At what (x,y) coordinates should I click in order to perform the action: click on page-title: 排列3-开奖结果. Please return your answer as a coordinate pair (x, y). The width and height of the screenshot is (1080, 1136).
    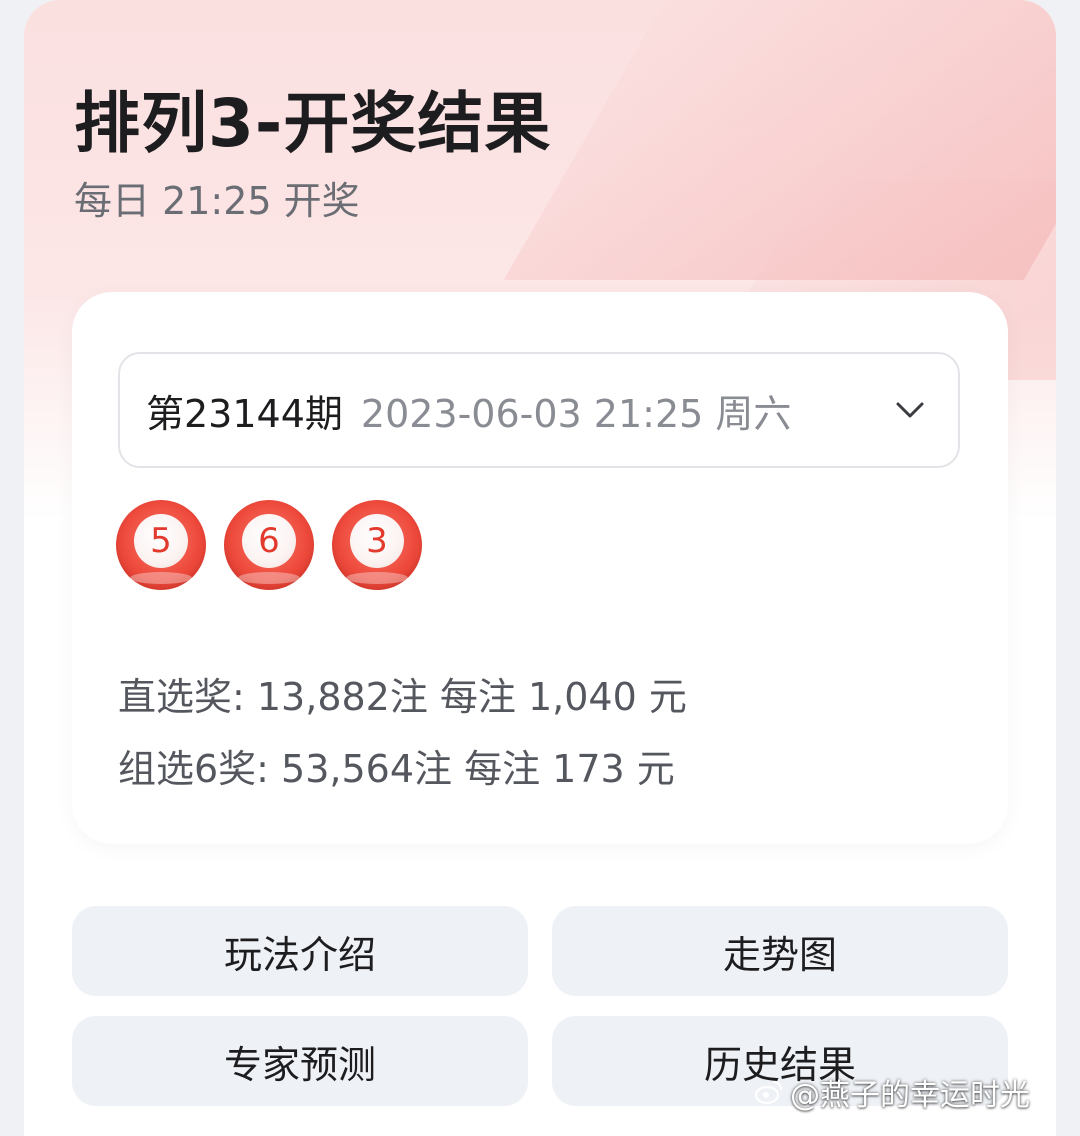
    Looking at the image, I should click on (313, 123).